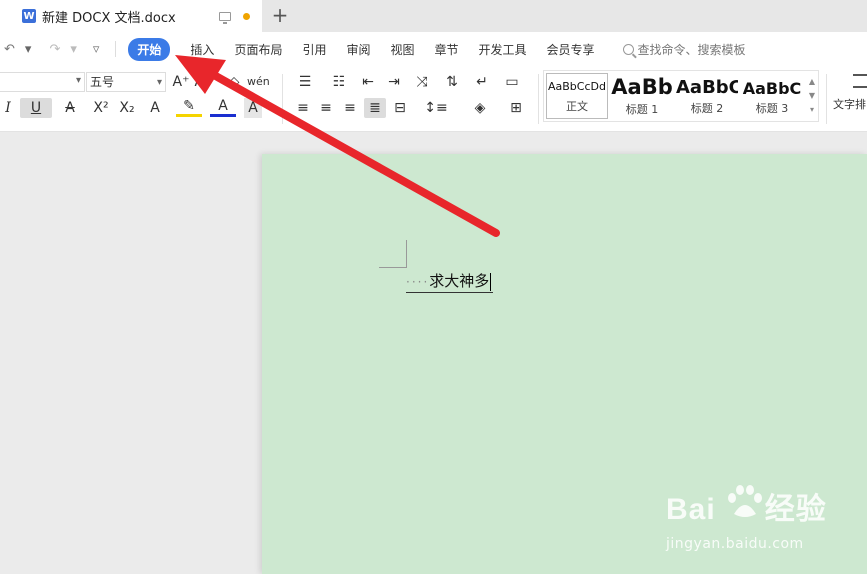 This screenshot has height=574, width=867. I want to click on customize-quick-access-icon: ▿, so click(96, 49).